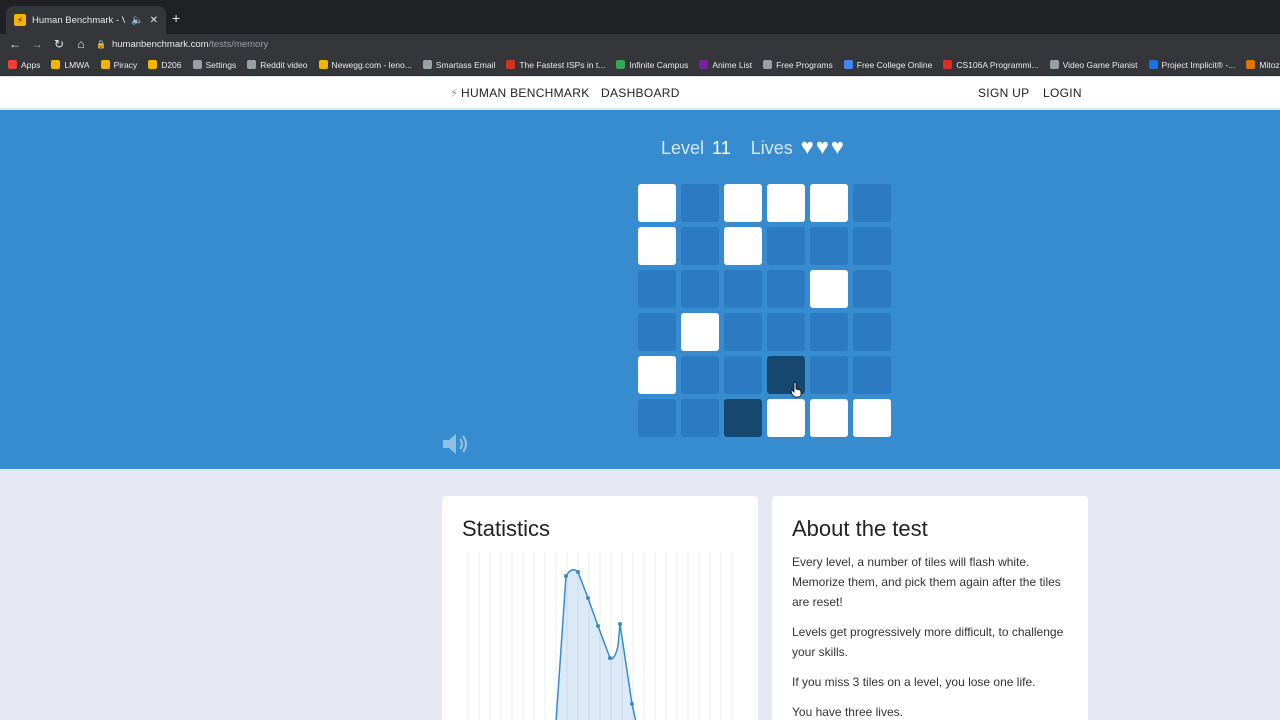  I want to click on bookmark-item: Video Game Pianist, so click(1093, 65).